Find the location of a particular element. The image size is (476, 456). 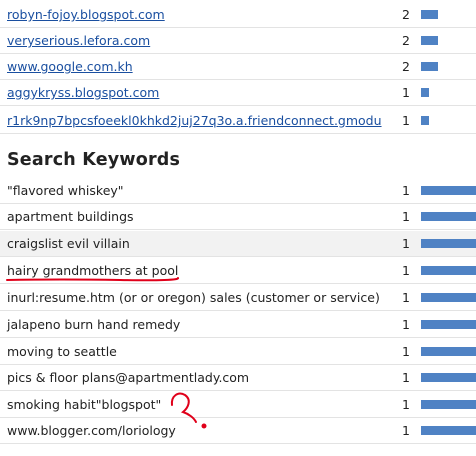

keyword-label: apartment buildings is located at coordinates (70, 216).